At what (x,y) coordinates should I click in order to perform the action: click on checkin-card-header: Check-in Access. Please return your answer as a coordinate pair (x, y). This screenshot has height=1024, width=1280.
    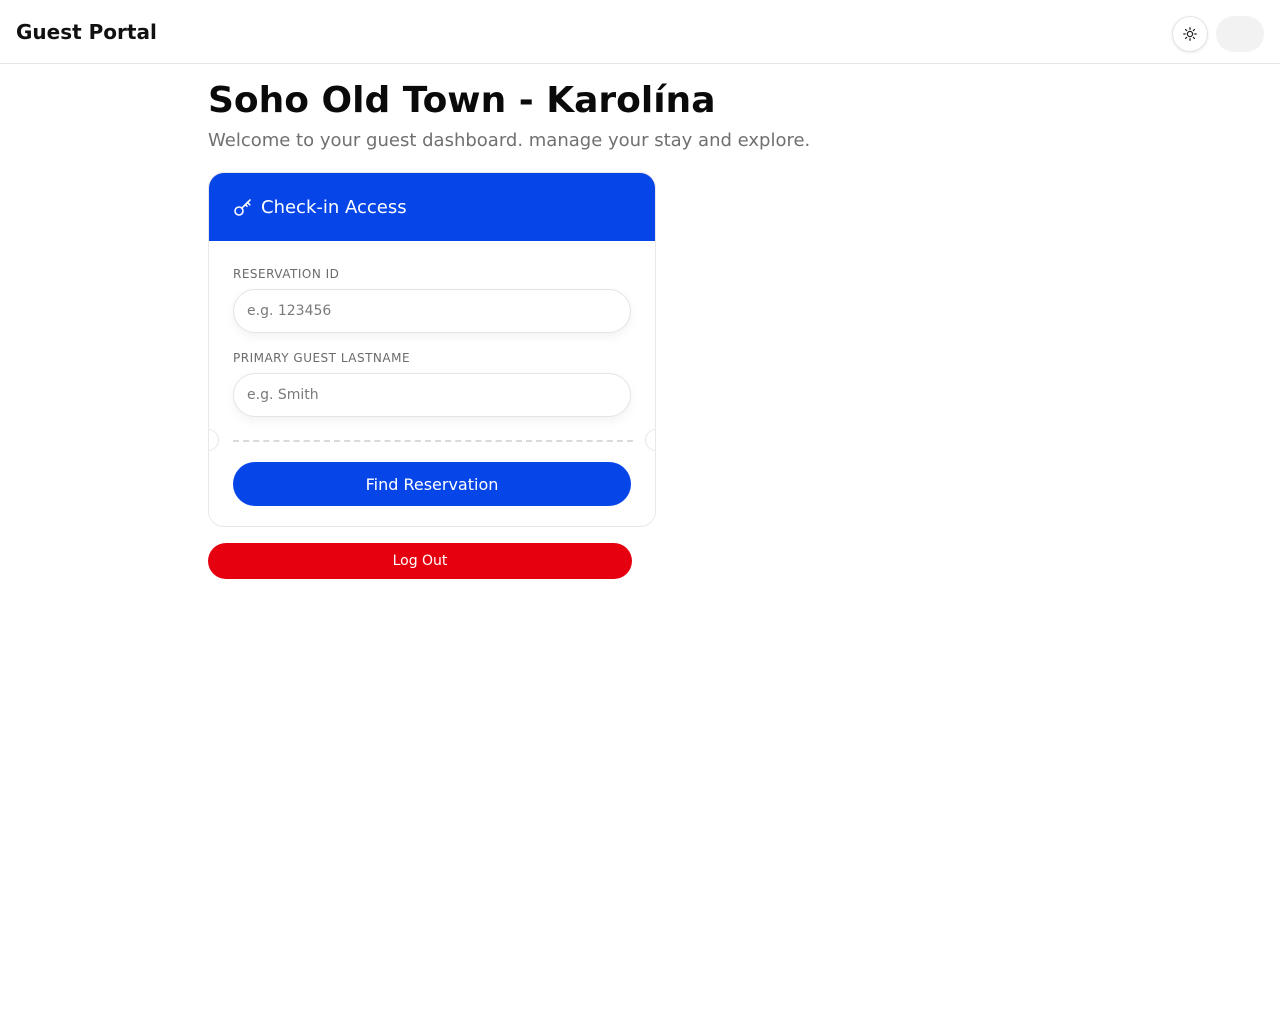
    Looking at the image, I should click on (432, 207).